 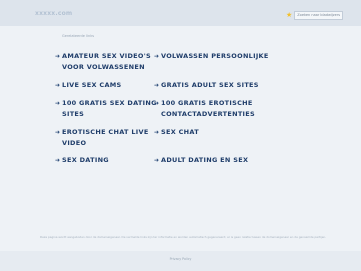 What do you see at coordinates (216, 85) in the screenshot?
I see `link-label: GRATIS ADULT SEX SITES` at bounding box center [216, 85].